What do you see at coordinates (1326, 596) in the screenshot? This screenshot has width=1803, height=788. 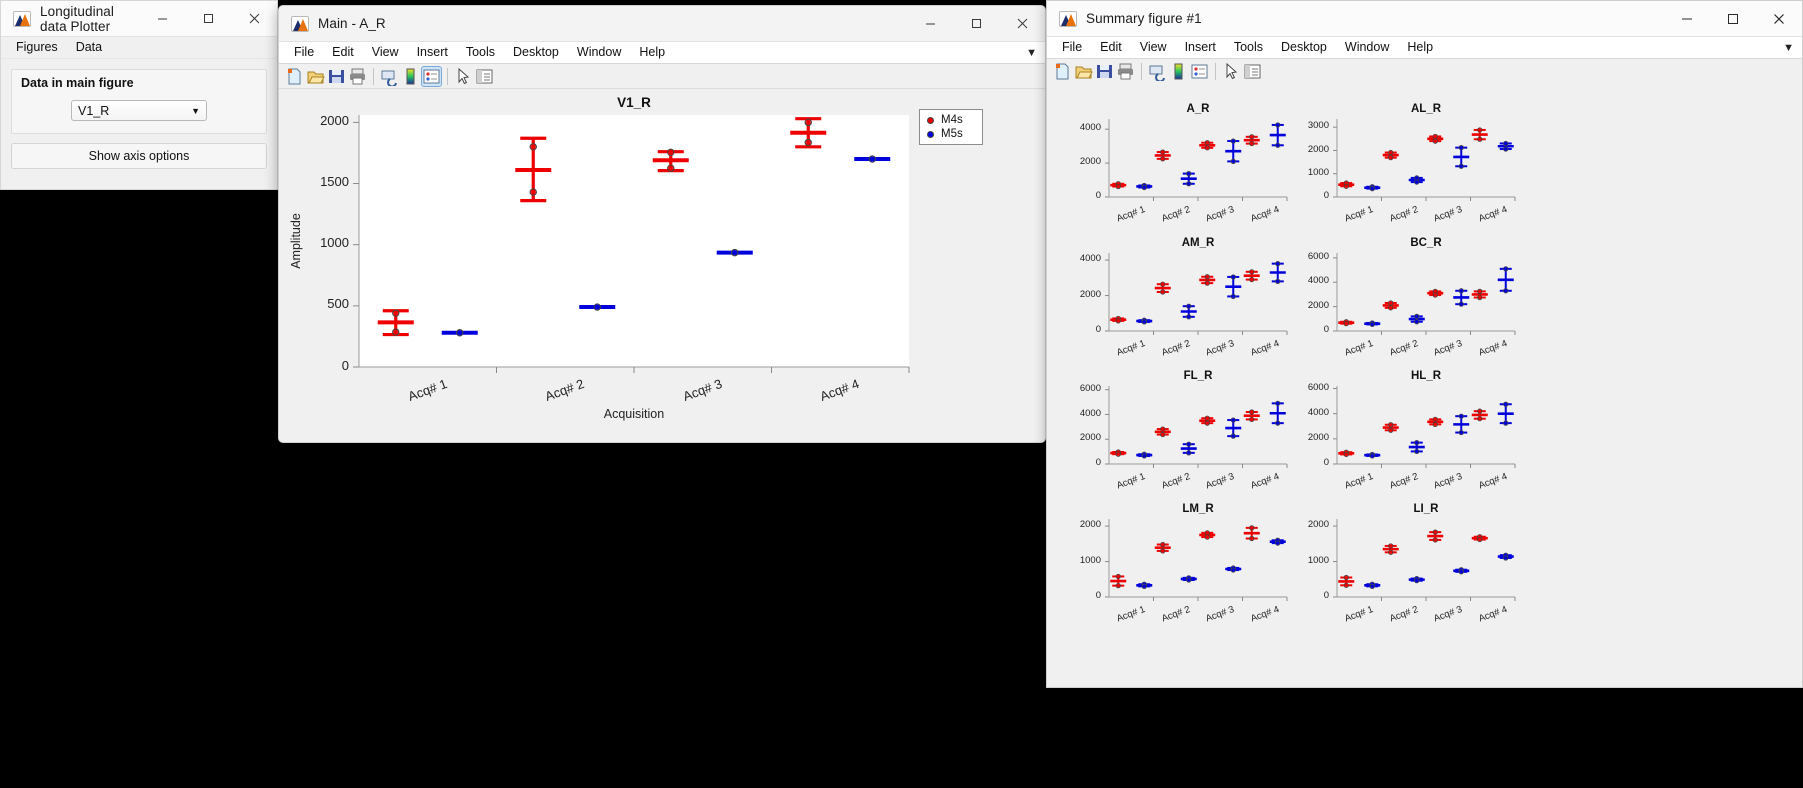 I see `y-axis-tick-label: 0` at bounding box center [1326, 596].